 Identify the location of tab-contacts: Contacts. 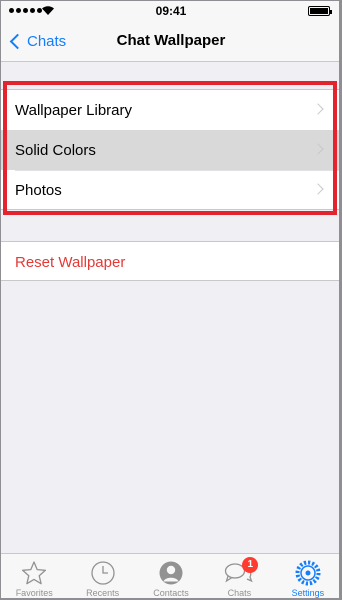
(171, 577).